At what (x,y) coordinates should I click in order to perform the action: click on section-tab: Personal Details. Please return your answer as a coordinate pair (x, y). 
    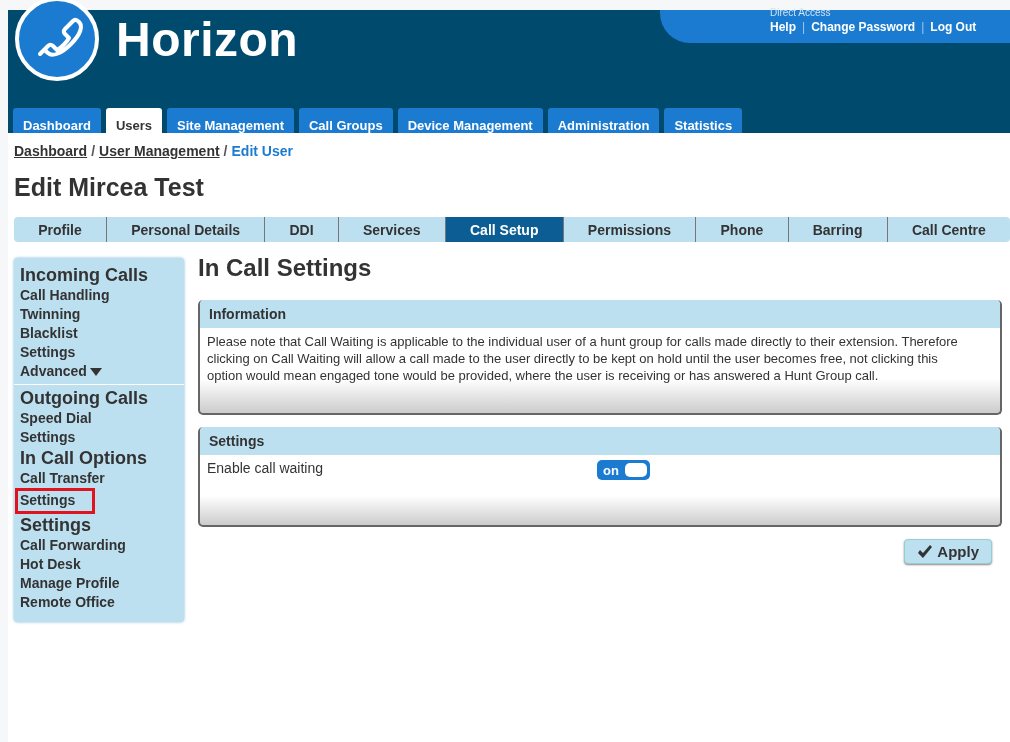
    Looking at the image, I should click on (186, 229).